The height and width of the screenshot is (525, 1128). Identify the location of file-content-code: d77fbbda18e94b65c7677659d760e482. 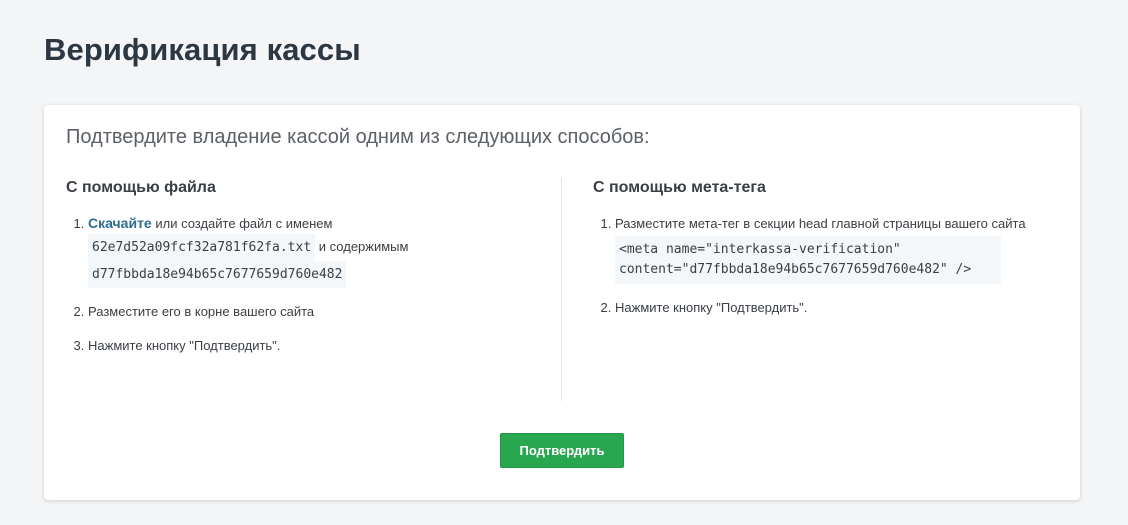
(217, 274).